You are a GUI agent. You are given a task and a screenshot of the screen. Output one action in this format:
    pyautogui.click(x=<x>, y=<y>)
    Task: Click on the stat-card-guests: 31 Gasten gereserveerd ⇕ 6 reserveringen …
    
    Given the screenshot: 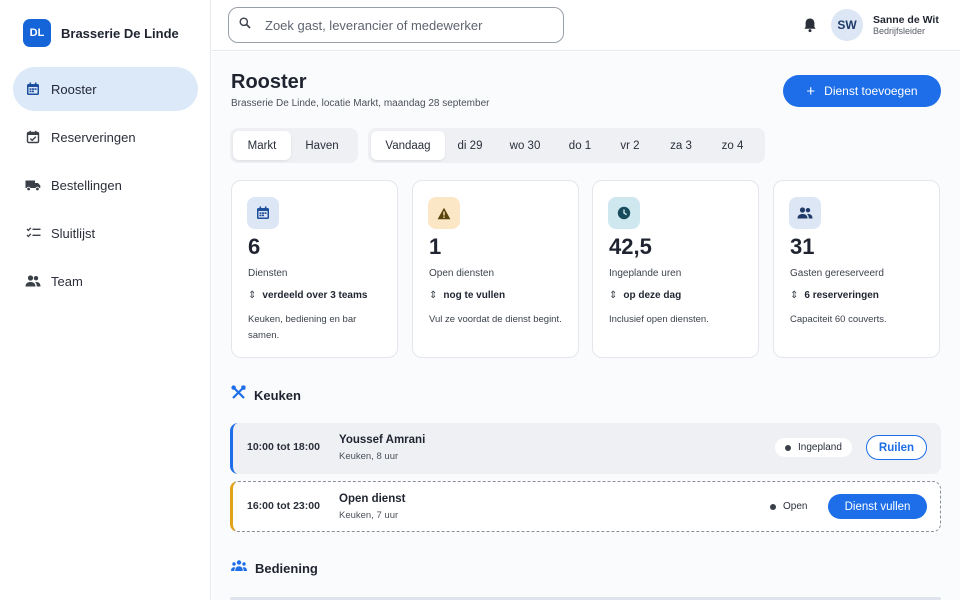 What is the action you would take?
    pyautogui.click(x=856, y=269)
    